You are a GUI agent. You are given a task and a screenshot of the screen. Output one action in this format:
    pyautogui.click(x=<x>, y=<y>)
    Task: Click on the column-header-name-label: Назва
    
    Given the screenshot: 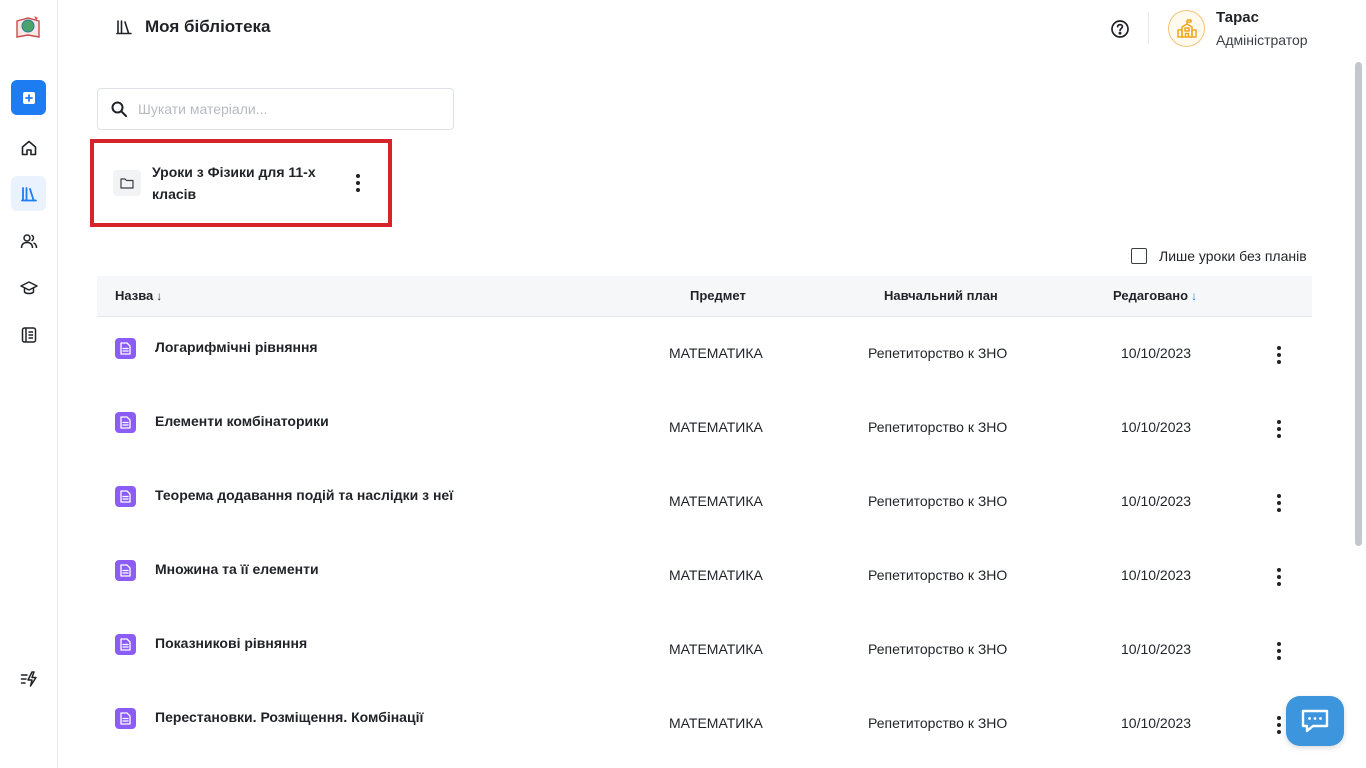 What is the action you would take?
    pyautogui.click(x=134, y=295)
    